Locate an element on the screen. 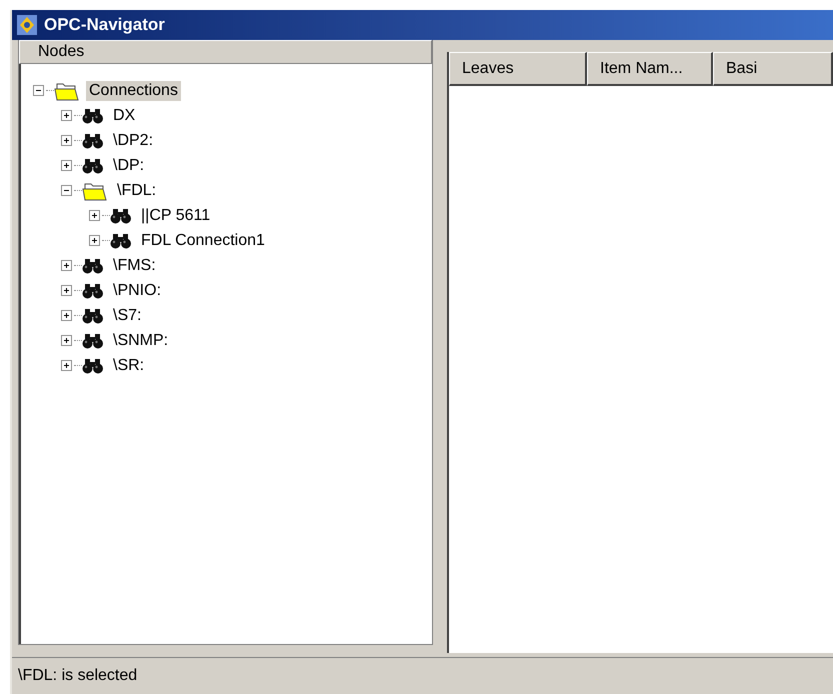 This screenshot has height=694, width=833. tree-item: \SNMP: is located at coordinates (141, 340).